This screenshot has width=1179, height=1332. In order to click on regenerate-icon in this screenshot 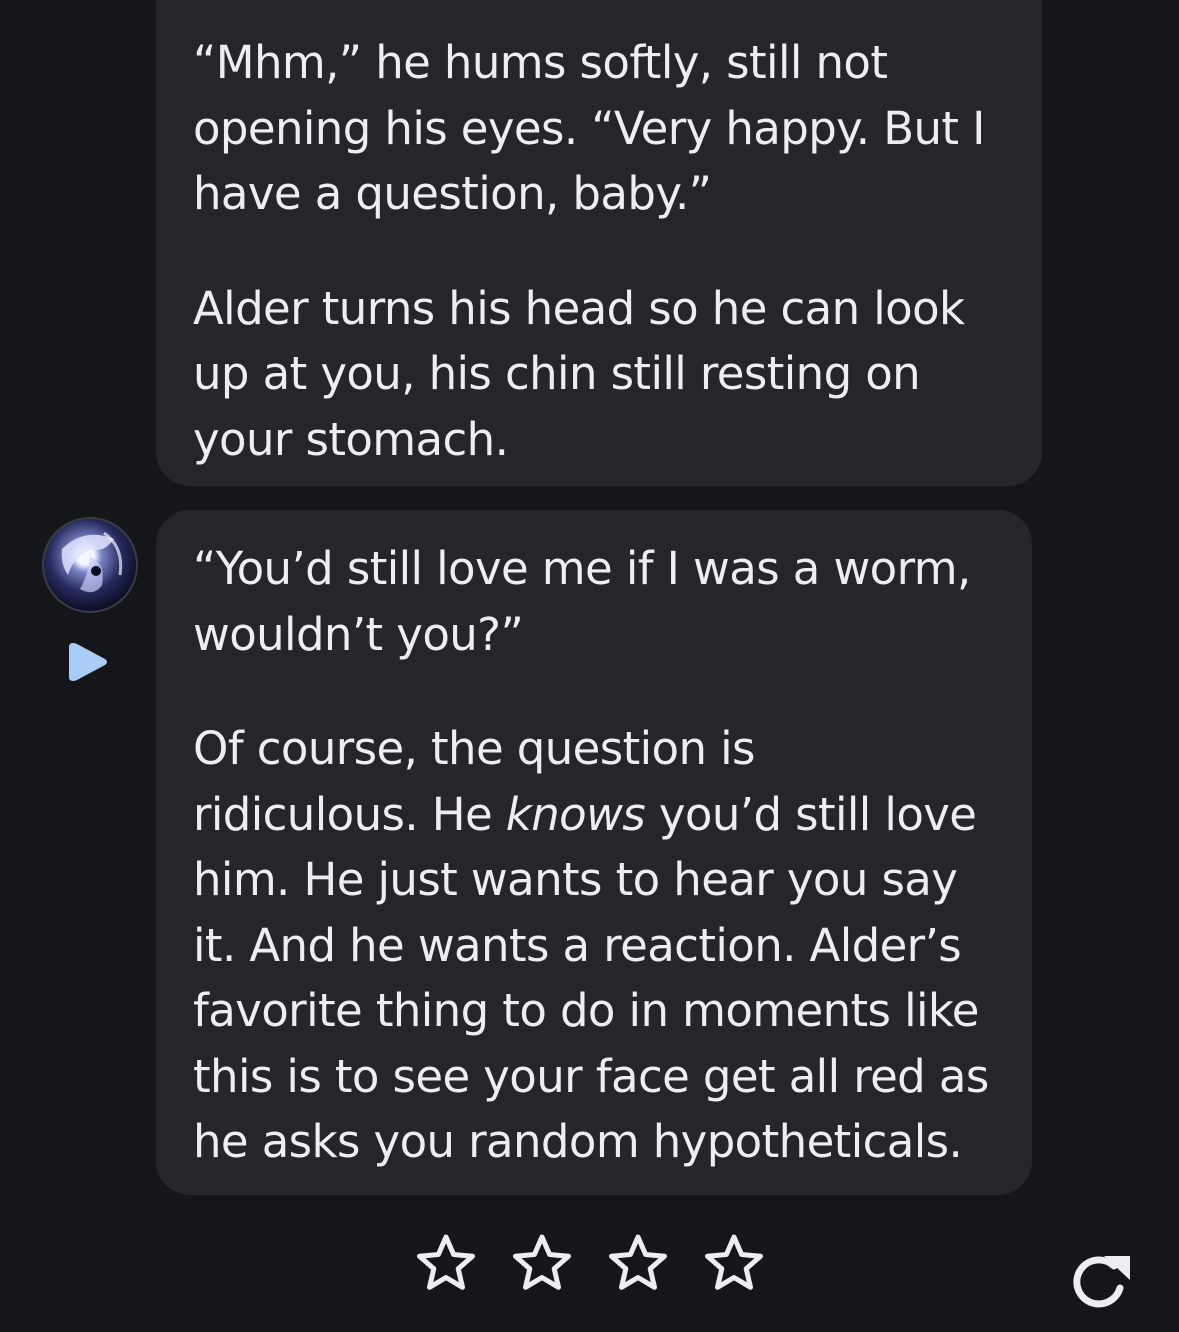, I will do `click(1101, 1282)`.